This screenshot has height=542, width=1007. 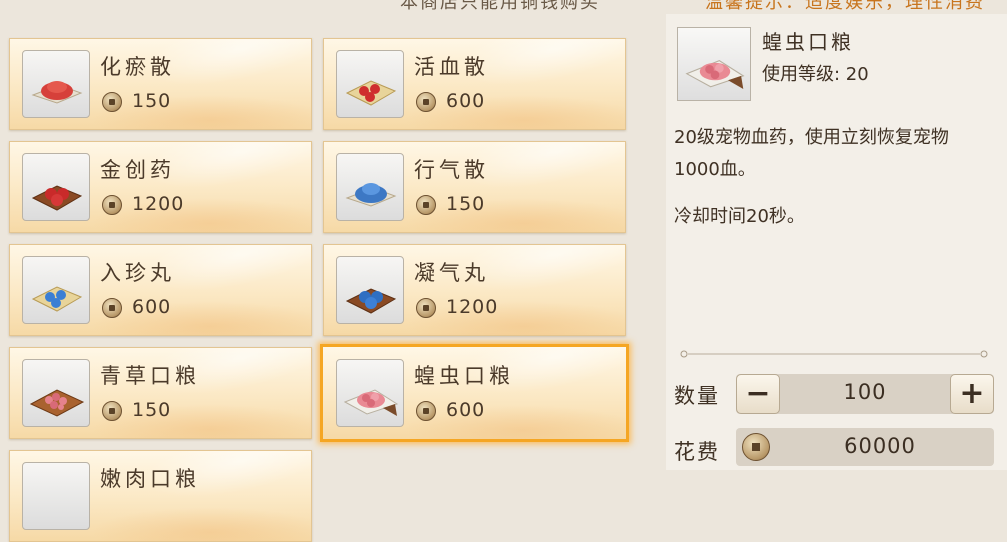 I want to click on feed-icon, so click(x=56, y=496).